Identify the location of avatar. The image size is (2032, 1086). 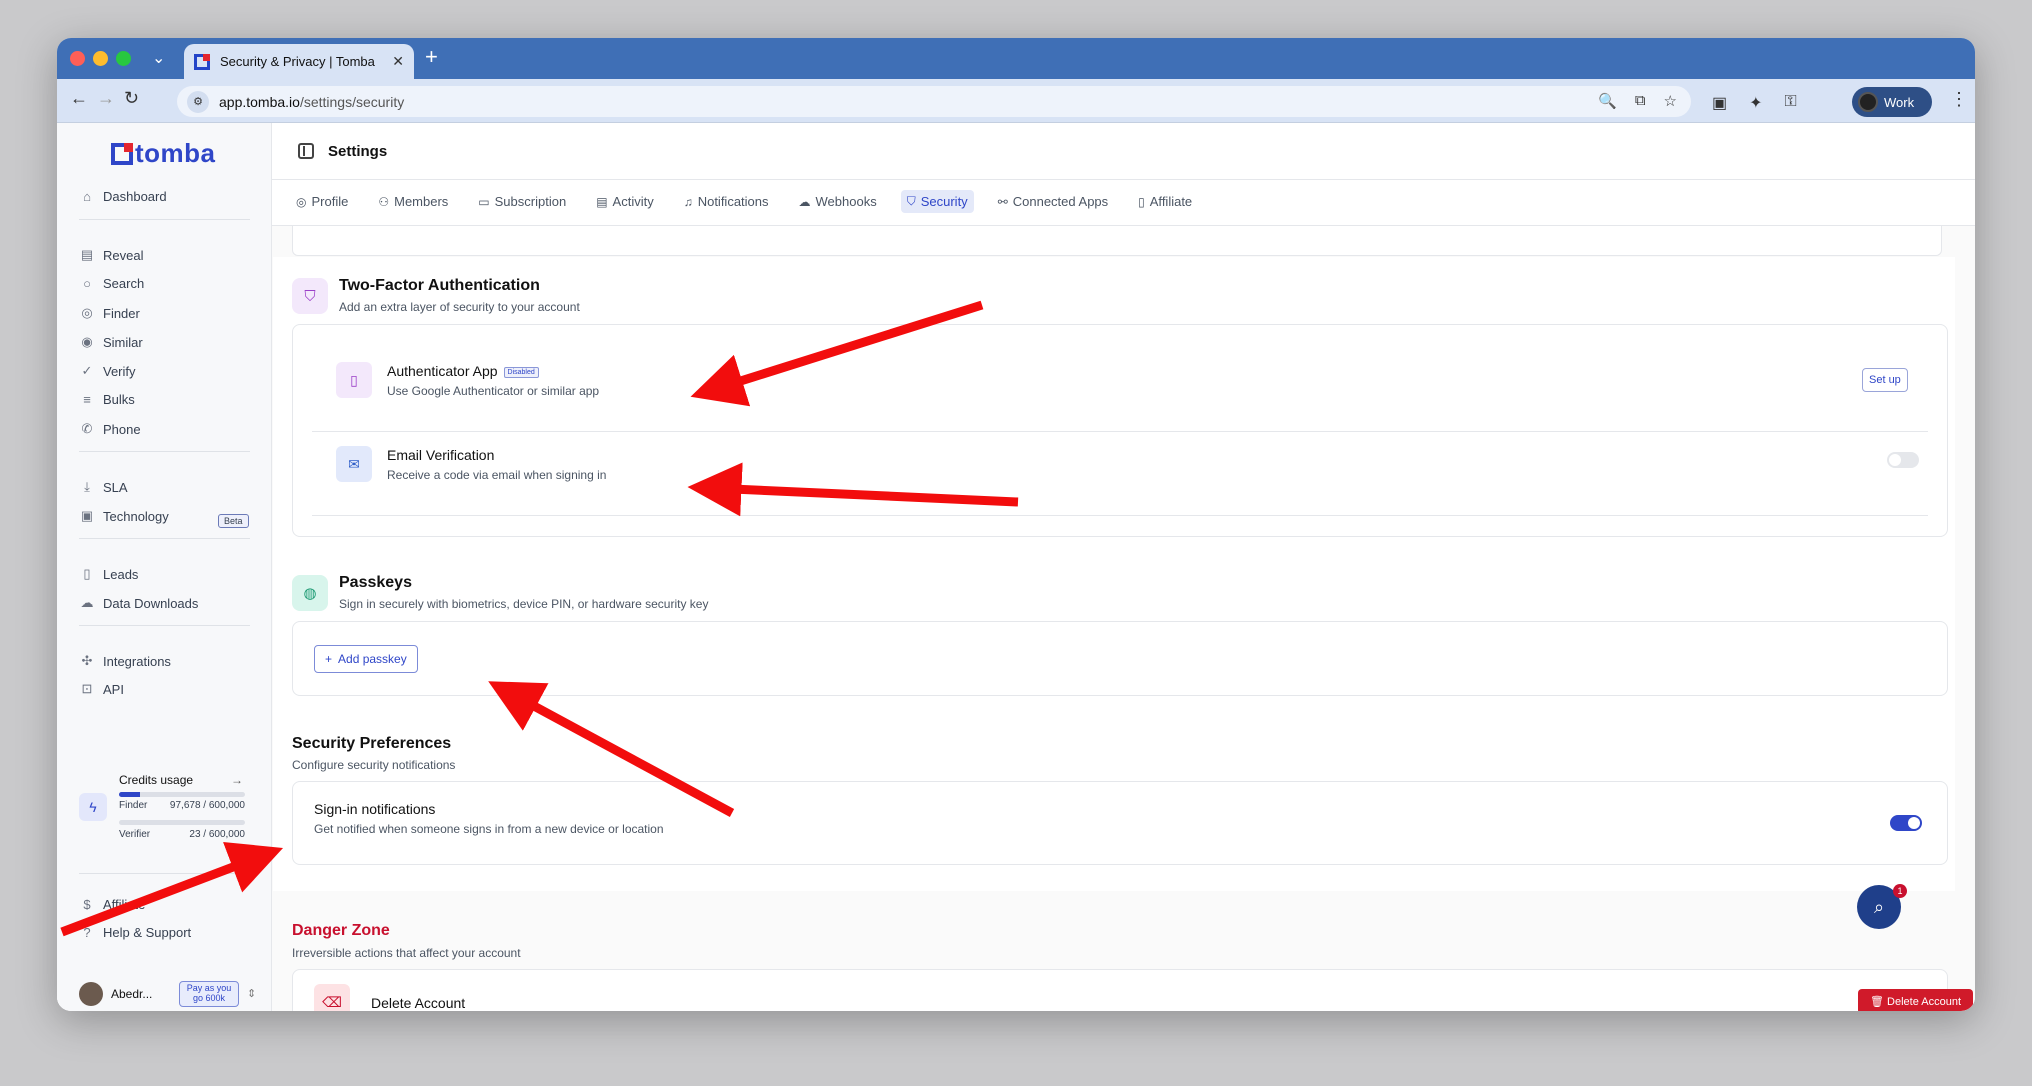
(91, 993).